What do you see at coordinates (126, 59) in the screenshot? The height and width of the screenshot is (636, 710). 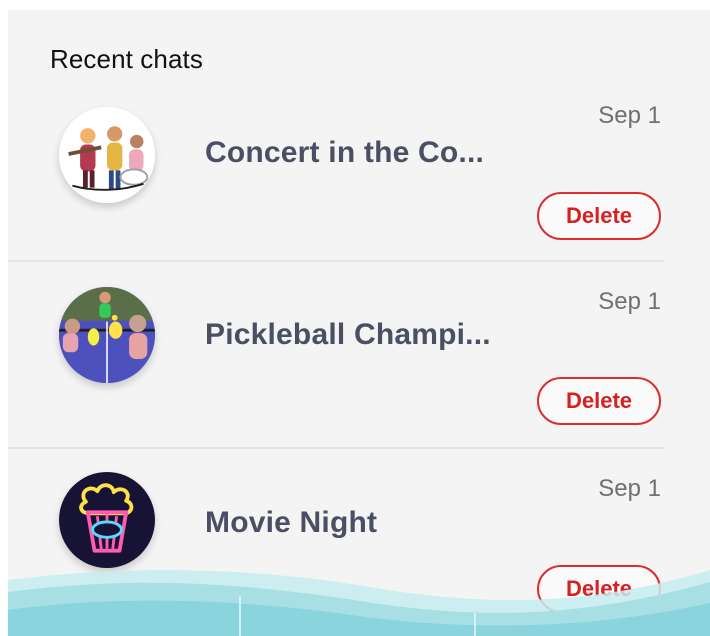 I see `recent-chats-heading: Recent chats` at bounding box center [126, 59].